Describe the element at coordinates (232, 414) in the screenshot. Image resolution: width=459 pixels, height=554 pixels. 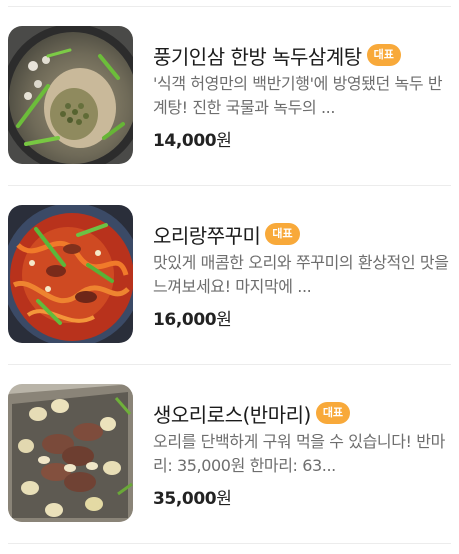
I see `menu-item-name: 생오리로스(반마리)` at that location.